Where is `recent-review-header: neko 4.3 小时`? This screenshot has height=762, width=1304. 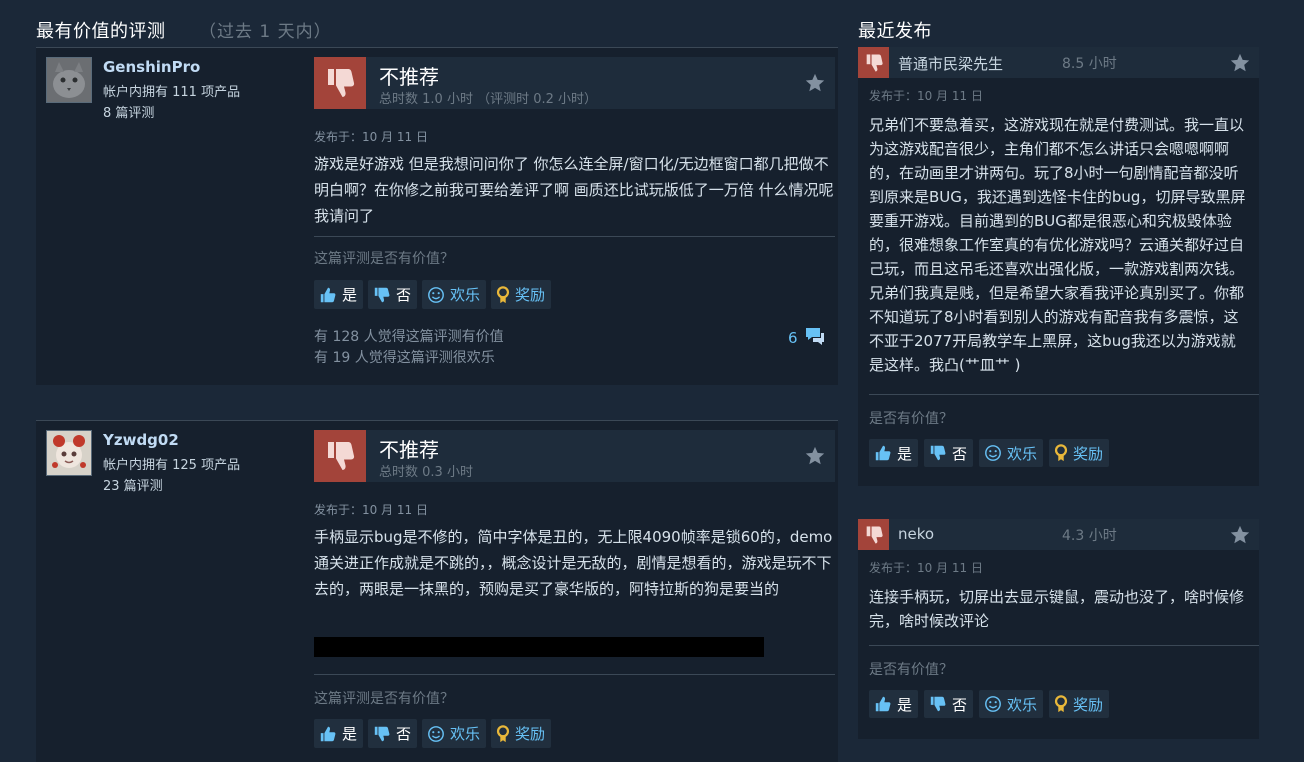 recent-review-header: neko 4.3 小时 is located at coordinates (1058, 534).